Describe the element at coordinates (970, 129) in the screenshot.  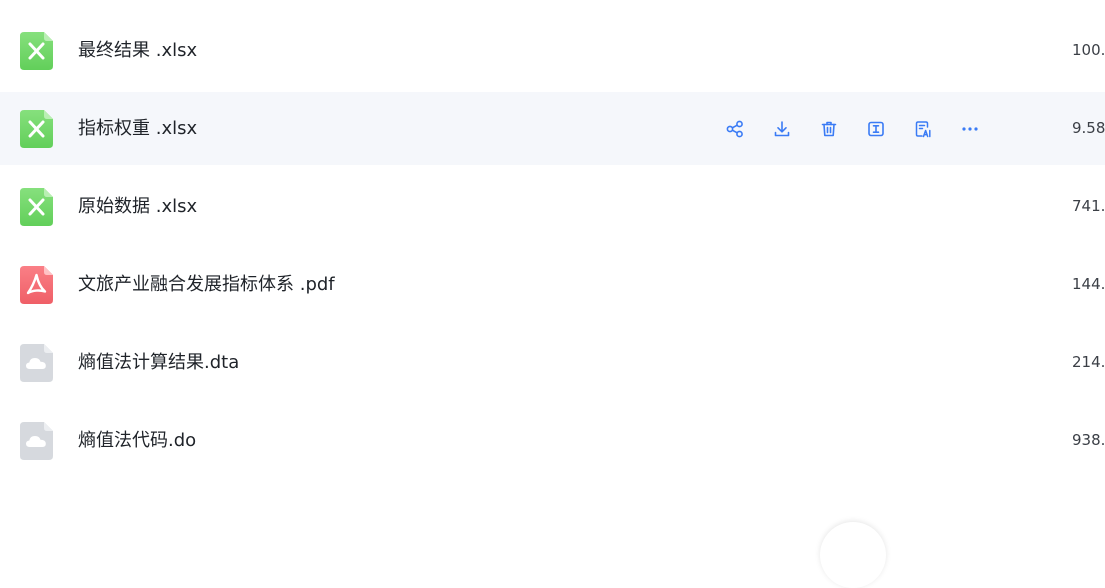
I see `more-icon` at that location.